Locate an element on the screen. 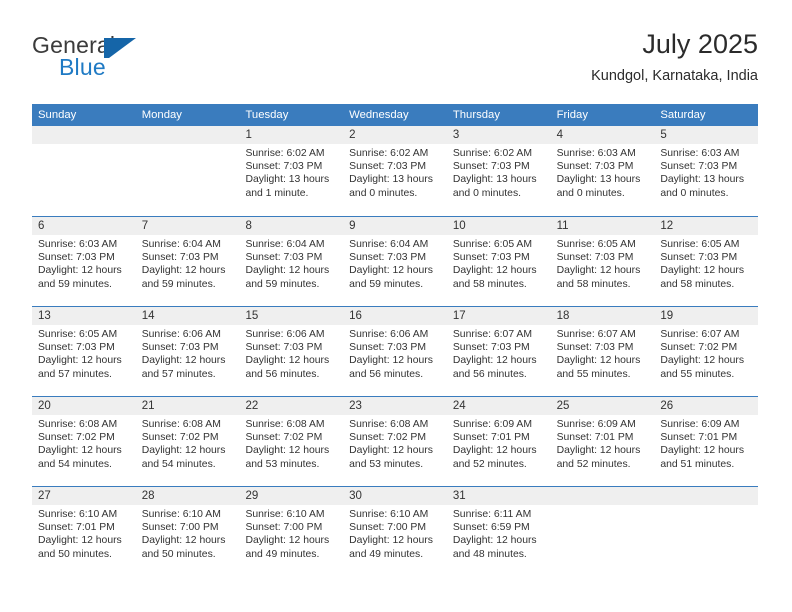 The image size is (792, 612). weekday-header-sunday: Sunday is located at coordinates (57, 115).